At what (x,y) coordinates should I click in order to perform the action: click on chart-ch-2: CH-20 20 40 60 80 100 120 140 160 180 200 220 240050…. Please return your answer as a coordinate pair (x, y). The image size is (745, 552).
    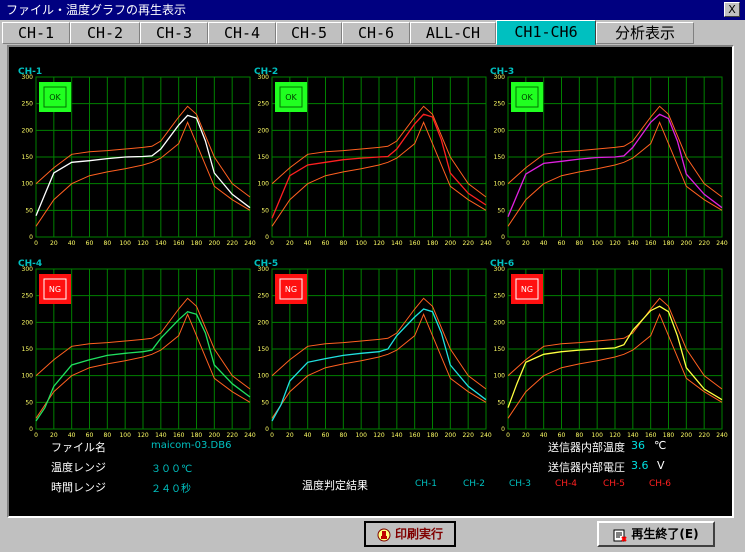
    Looking at the image, I should click on (373, 157).